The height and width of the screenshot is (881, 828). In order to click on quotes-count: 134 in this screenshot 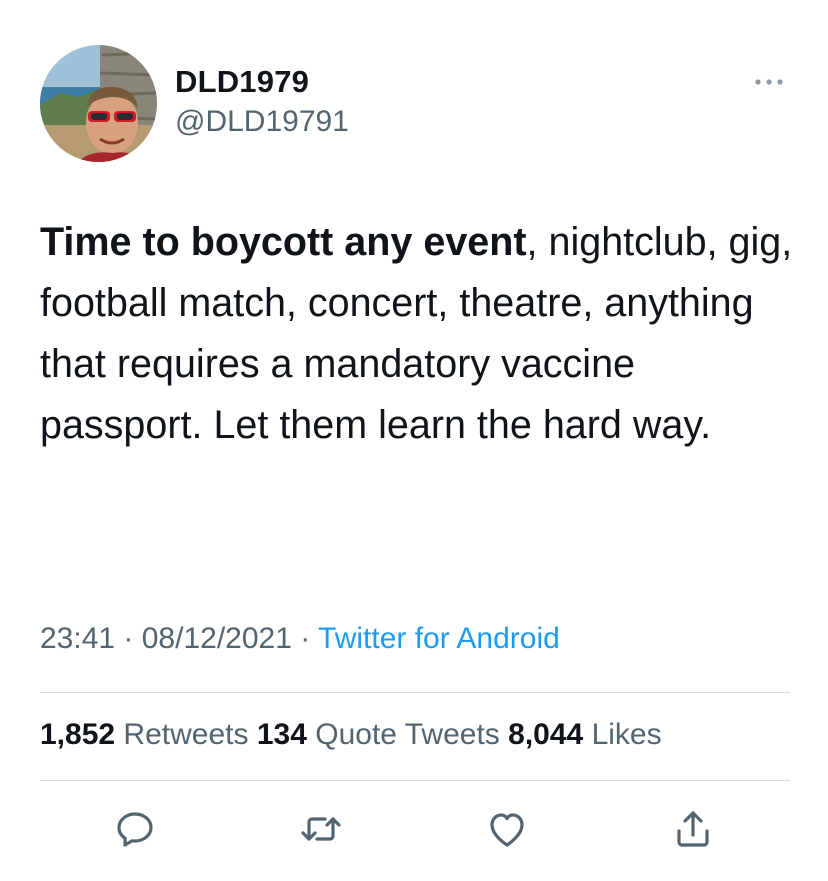, I will do `click(281, 734)`.